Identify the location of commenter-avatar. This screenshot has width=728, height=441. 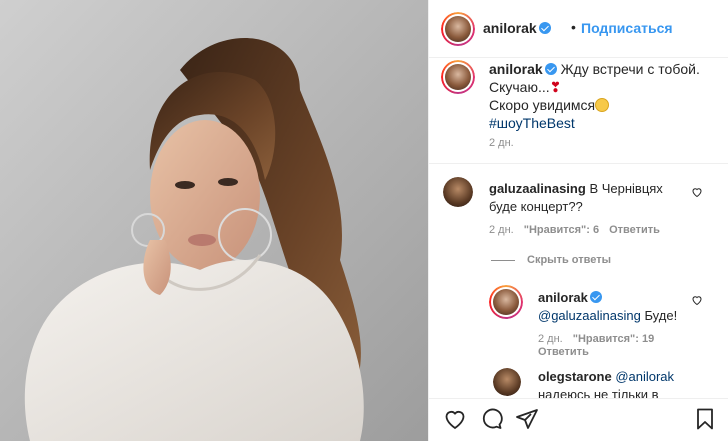
(458, 192).